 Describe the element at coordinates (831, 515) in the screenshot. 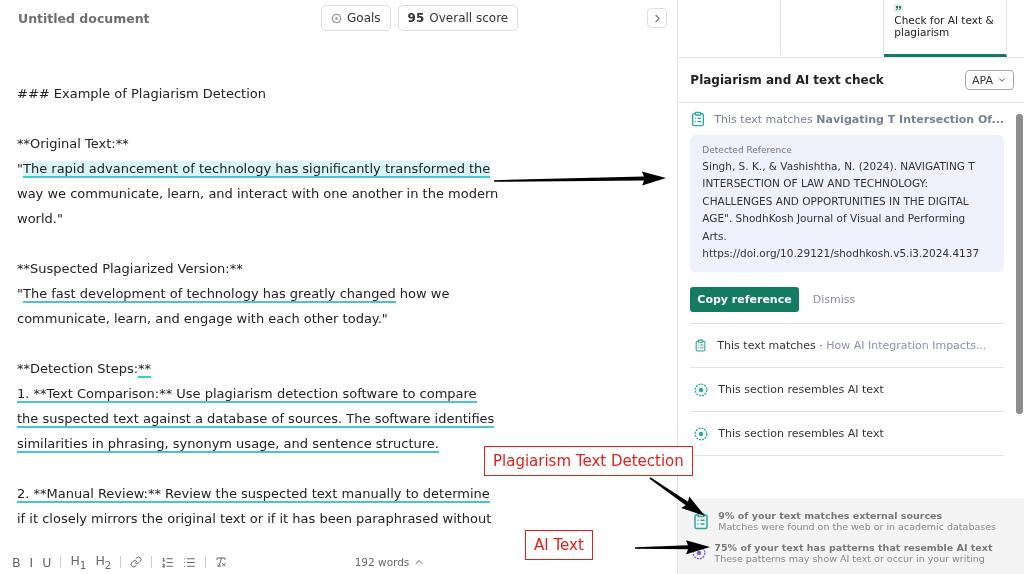

I see `summary-title: 9% of your text matches external sources` at that location.